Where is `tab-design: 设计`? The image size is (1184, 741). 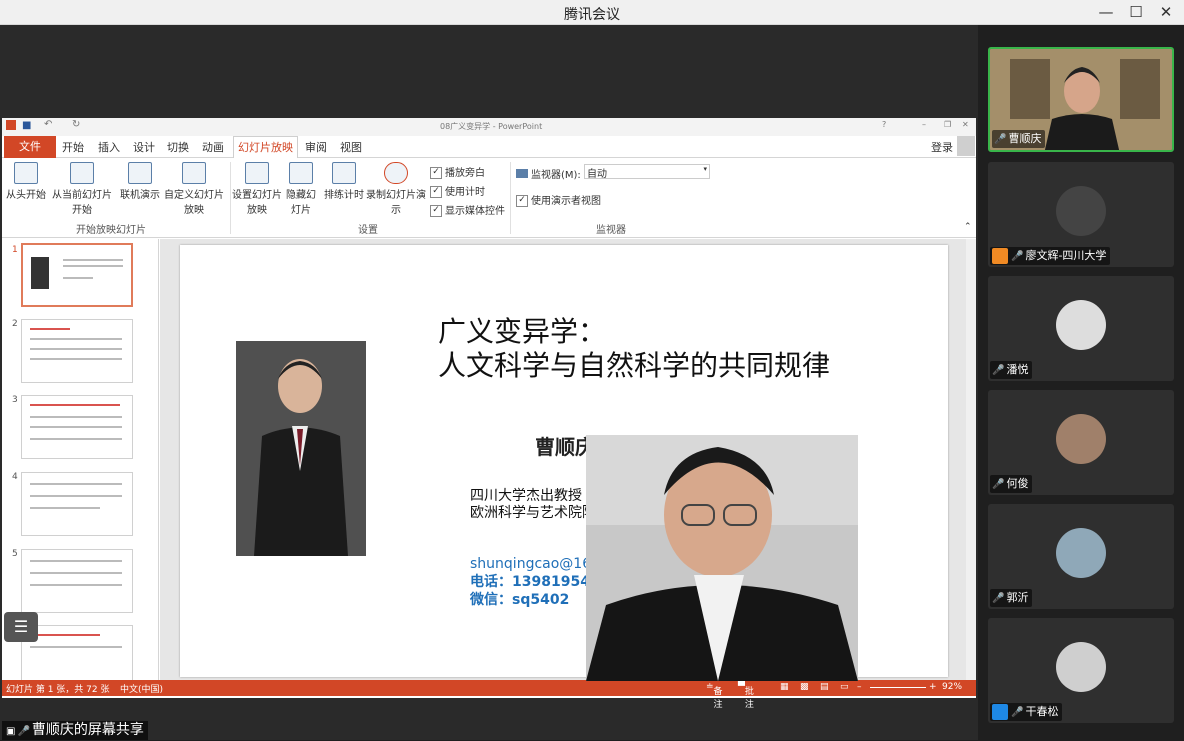 tab-design: 设计 is located at coordinates (144, 147).